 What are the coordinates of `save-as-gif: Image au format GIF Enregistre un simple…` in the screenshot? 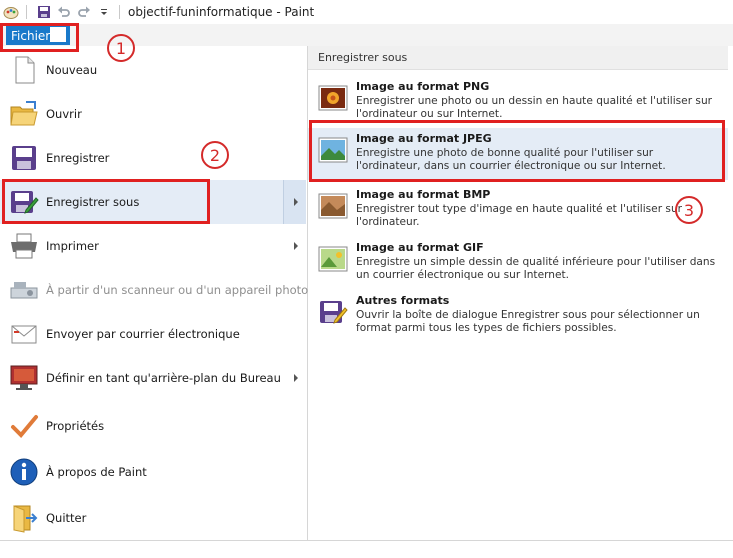 It's located at (518, 263).